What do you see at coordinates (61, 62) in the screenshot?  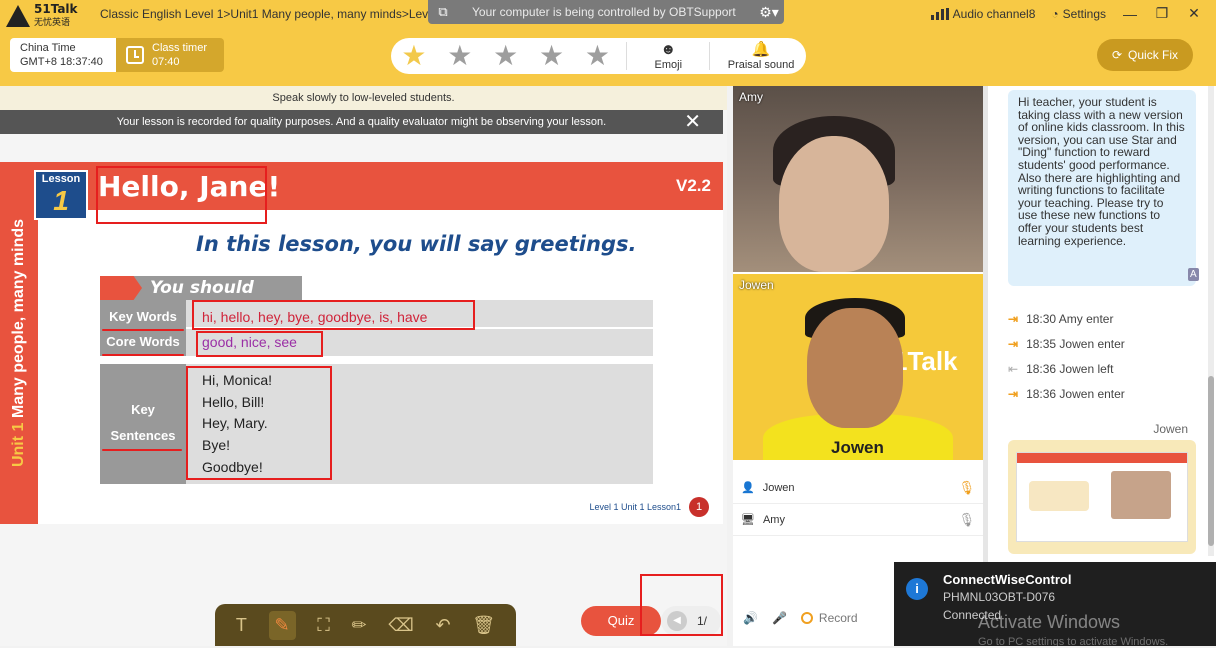 I see `china-time-value: GMT+8 18:37:40` at bounding box center [61, 62].